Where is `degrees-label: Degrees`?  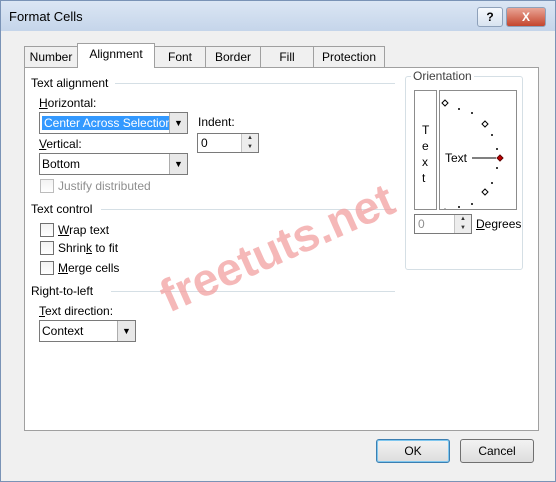
degrees-label: Degrees is located at coordinates (499, 224).